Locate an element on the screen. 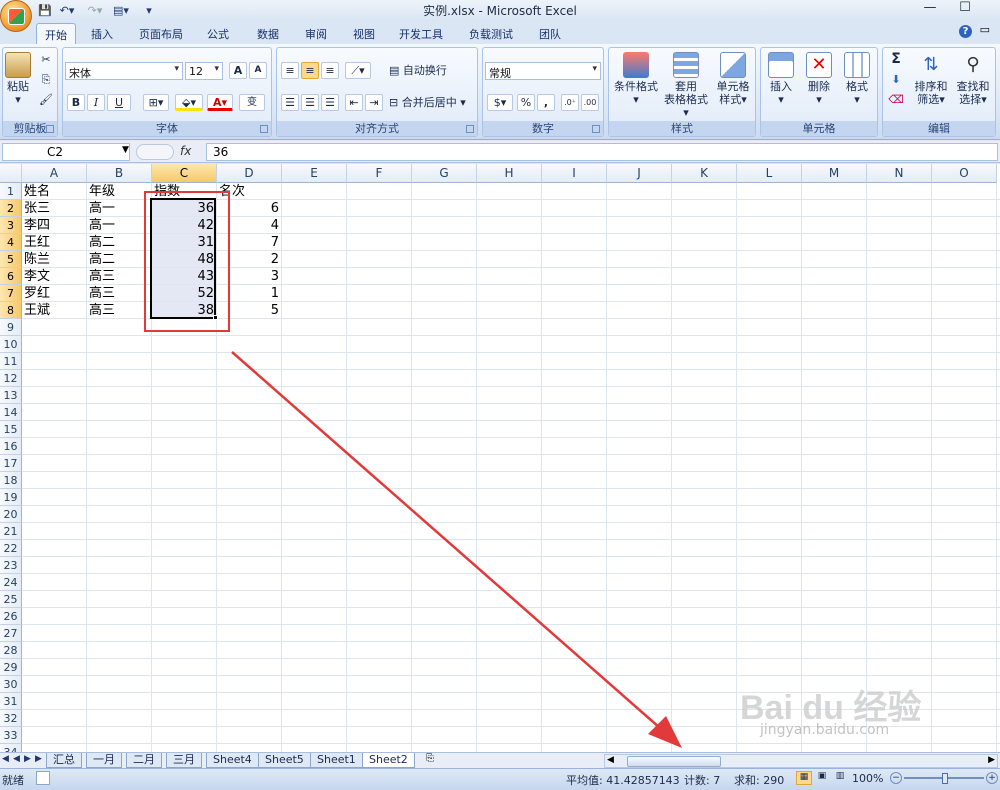 Image resolution: width=1000 pixels, height=790 pixels. last-sheet-icon: ▶ is located at coordinates (38, 760).